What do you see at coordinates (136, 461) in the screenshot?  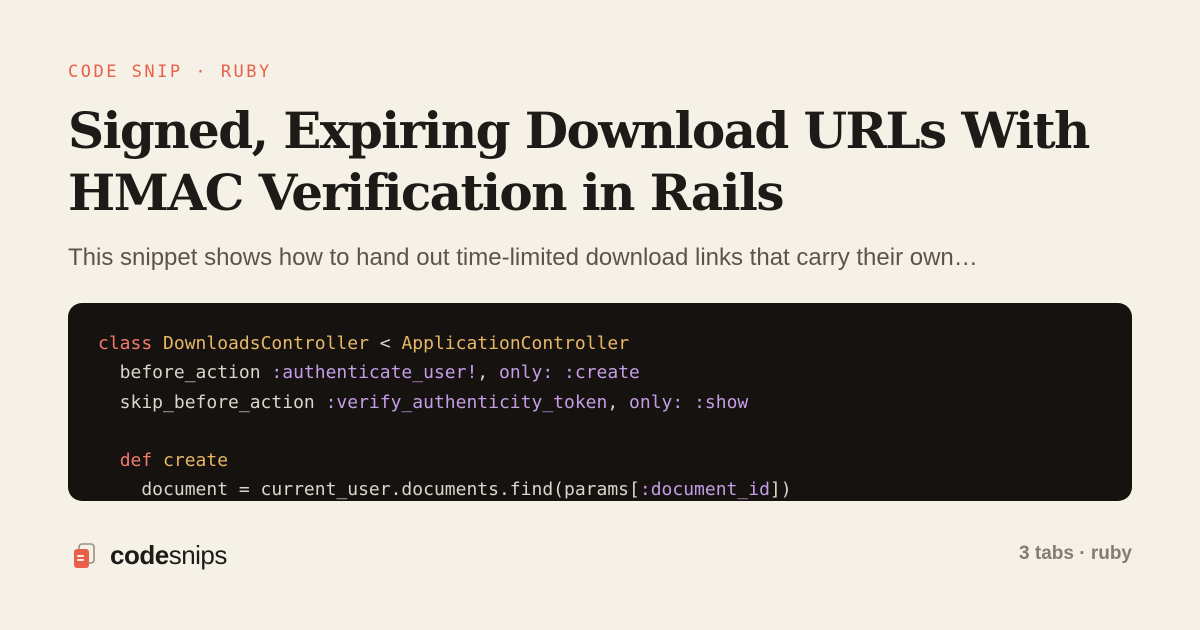 I see `code-token-kw: def` at bounding box center [136, 461].